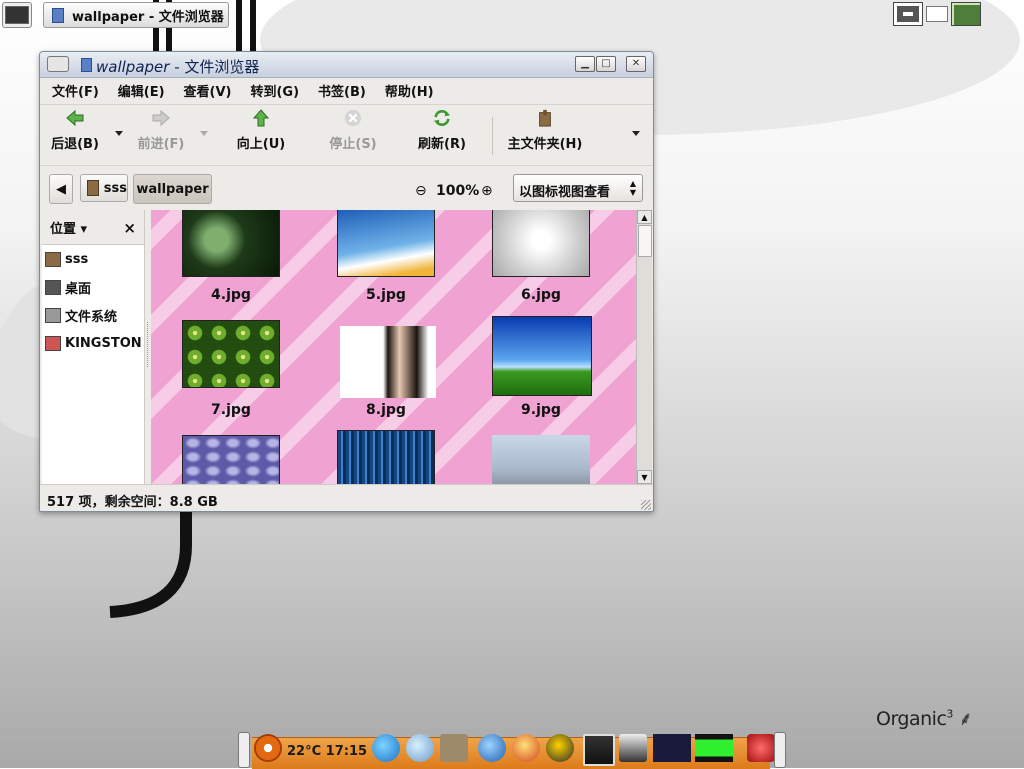 Image resolution: width=1024 pixels, height=769 pixels. Describe the element at coordinates (244, 750) in the screenshot. I see `dock-left-handle` at that location.